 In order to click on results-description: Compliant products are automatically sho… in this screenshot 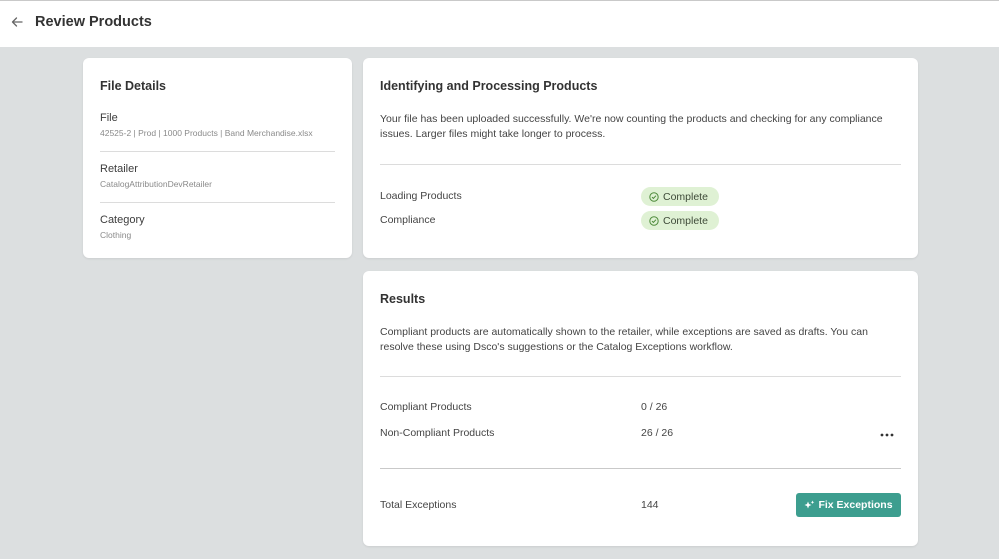, I will do `click(624, 339)`.